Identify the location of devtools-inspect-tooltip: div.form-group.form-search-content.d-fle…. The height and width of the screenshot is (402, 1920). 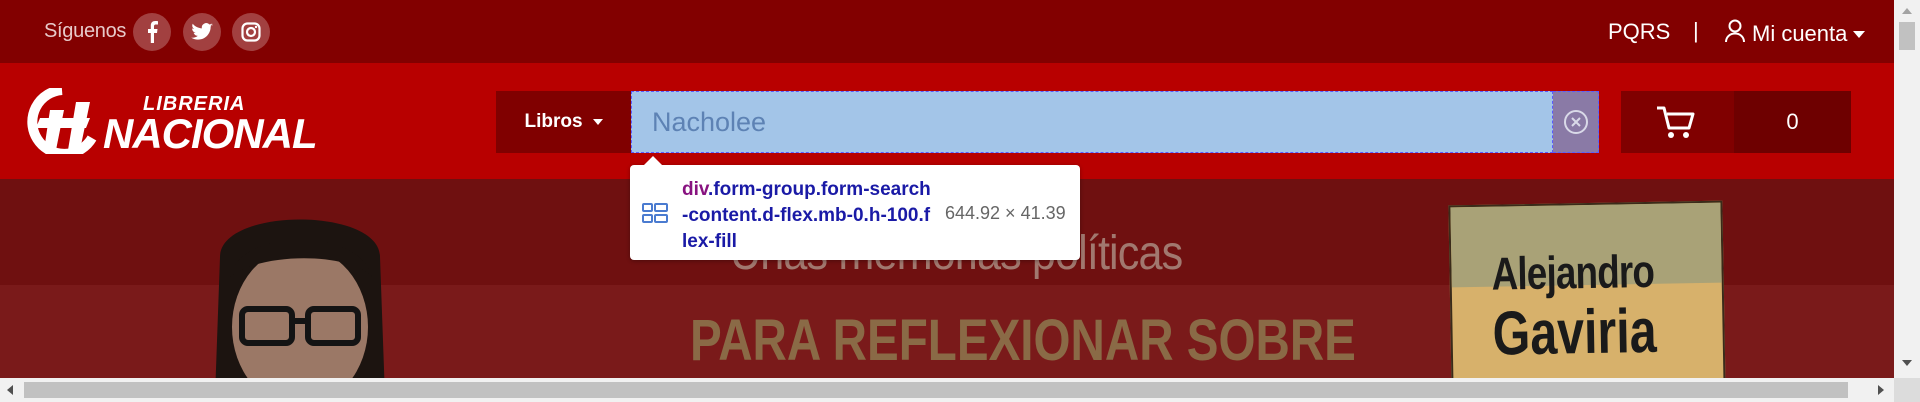
(855, 208).